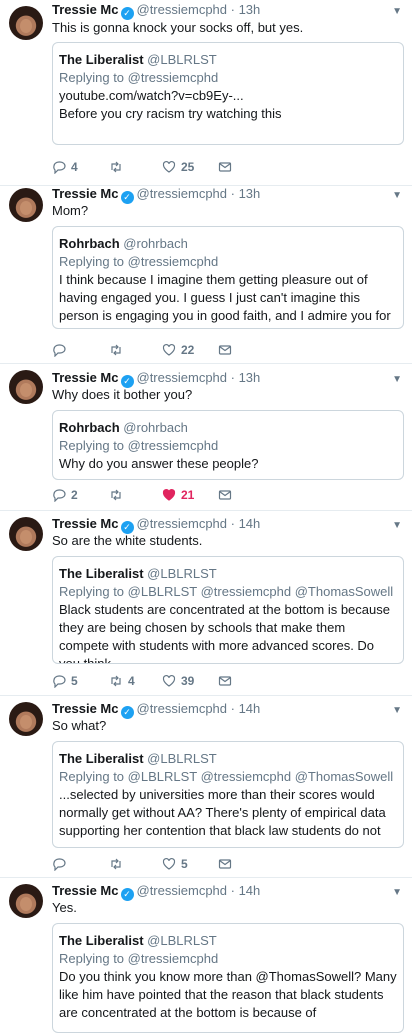  What do you see at coordinates (74, 495) in the screenshot?
I see `reply-count: 2` at bounding box center [74, 495].